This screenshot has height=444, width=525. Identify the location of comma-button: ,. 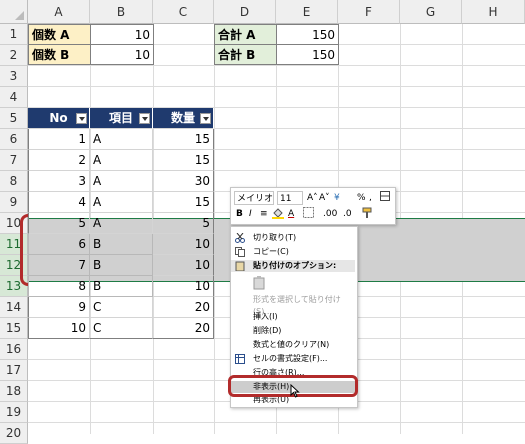
(373, 198).